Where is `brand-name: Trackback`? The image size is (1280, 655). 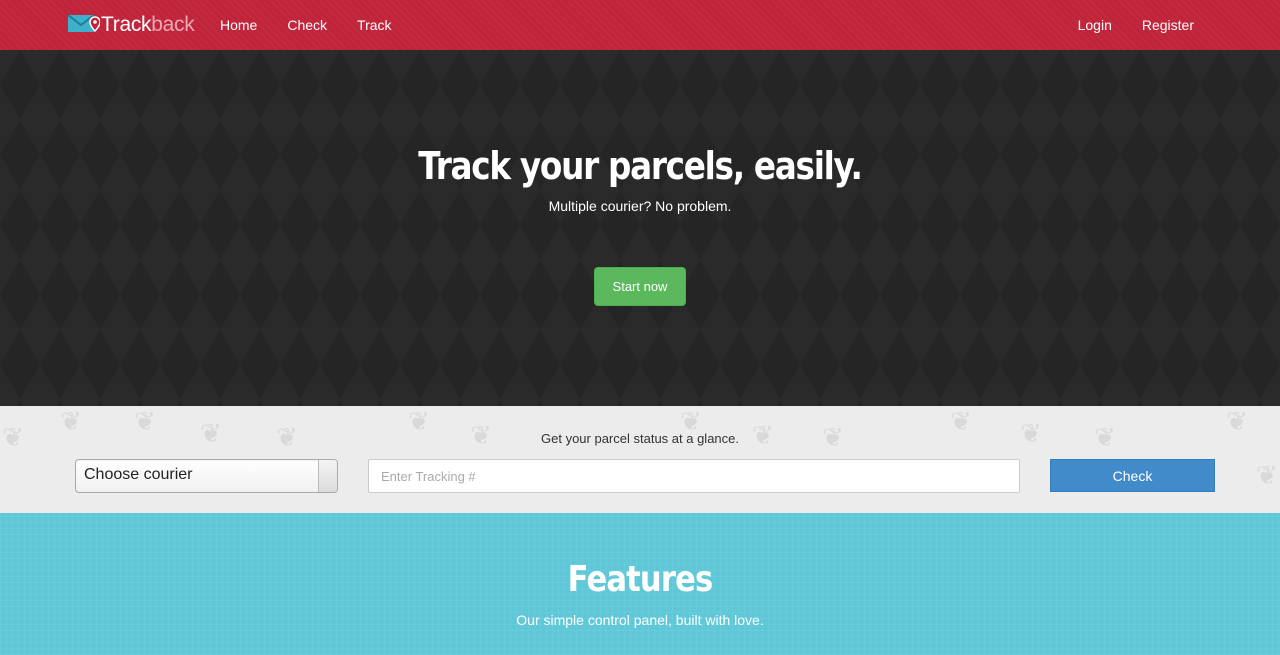
brand-name: Trackback is located at coordinates (148, 24).